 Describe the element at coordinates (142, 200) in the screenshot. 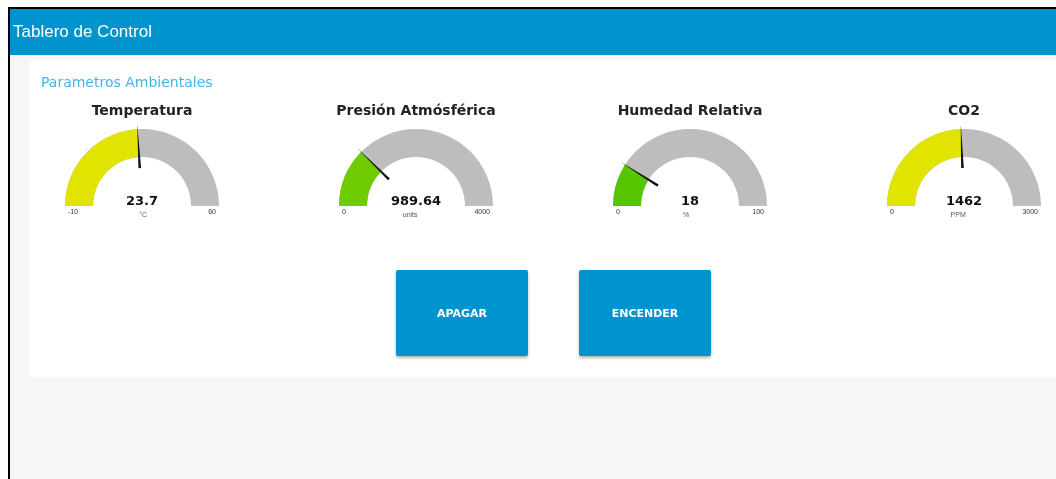

I see `gauge-value: 23.7` at that location.